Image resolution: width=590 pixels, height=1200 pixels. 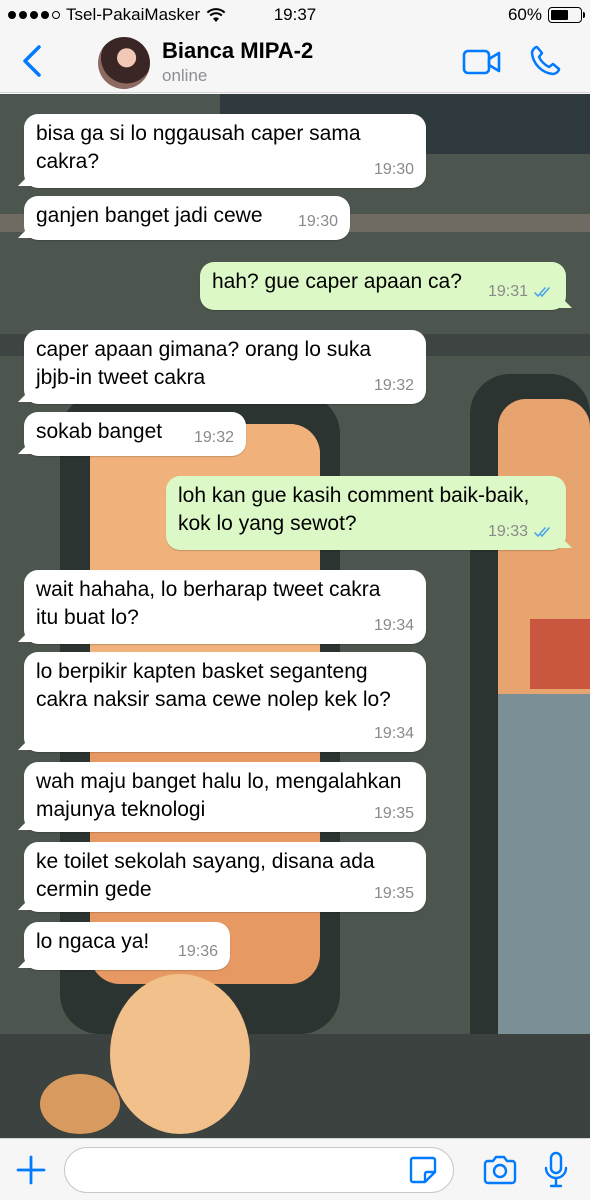 I want to click on camera-icon, so click(x=500, y=1170).